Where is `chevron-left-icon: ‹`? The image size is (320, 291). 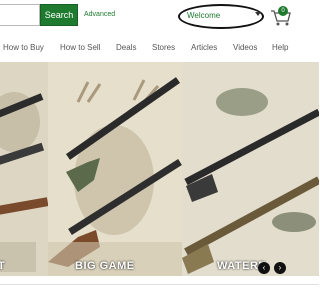 chevron-left-icon: ‹ is located at coordinates (264, 268).